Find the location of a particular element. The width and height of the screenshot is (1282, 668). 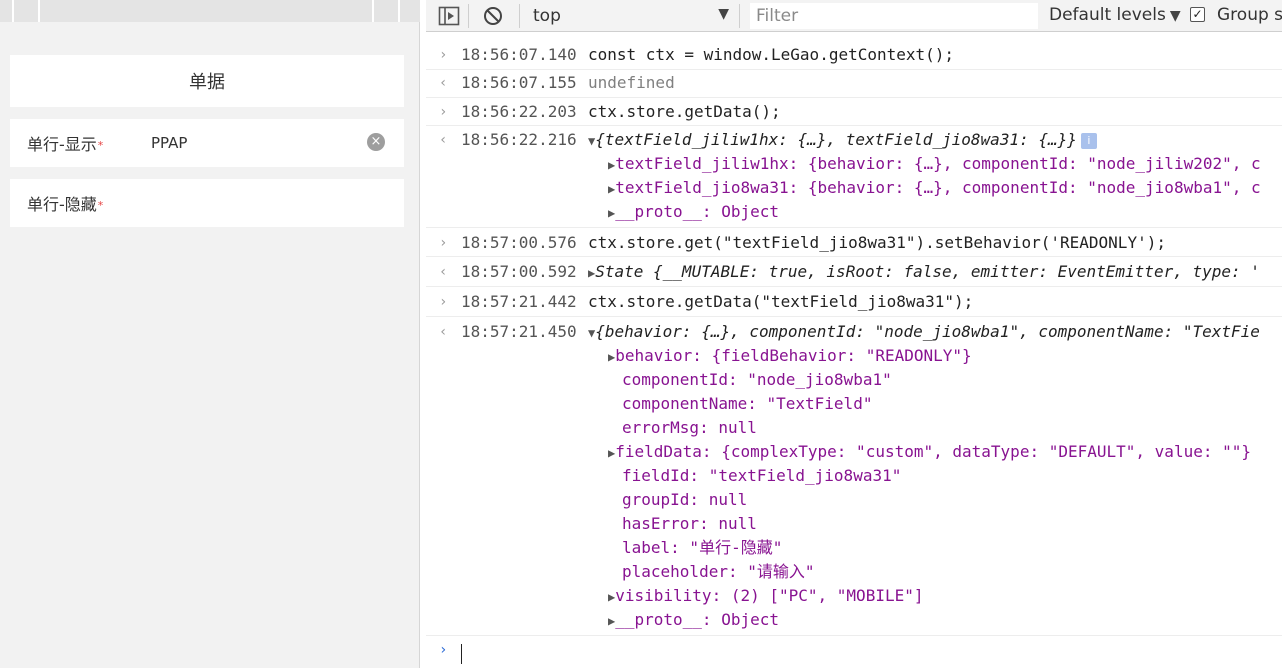

console-code: ctx.store.getData(); is located at coordinates (684, 111).